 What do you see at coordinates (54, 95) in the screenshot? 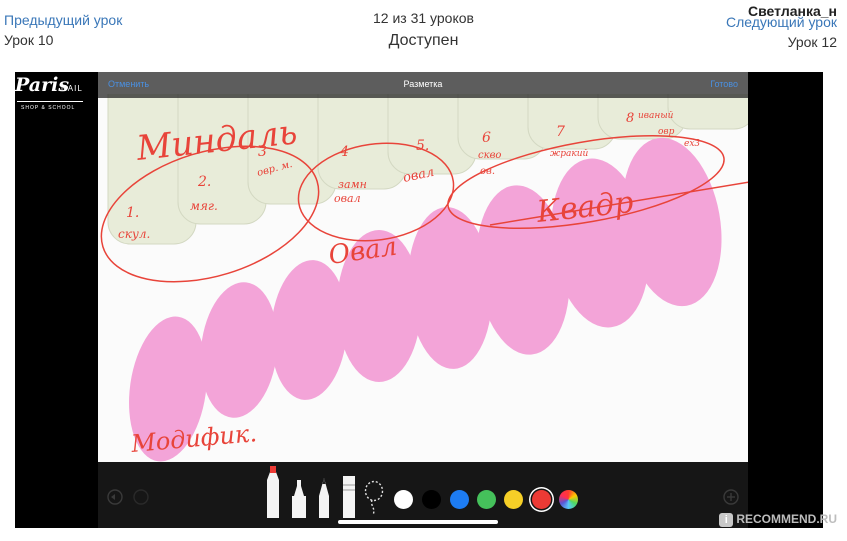
I see `paris-nail-logo: Paris NAIL SHOP & SCHOOL` at bounding box center [54, 95].